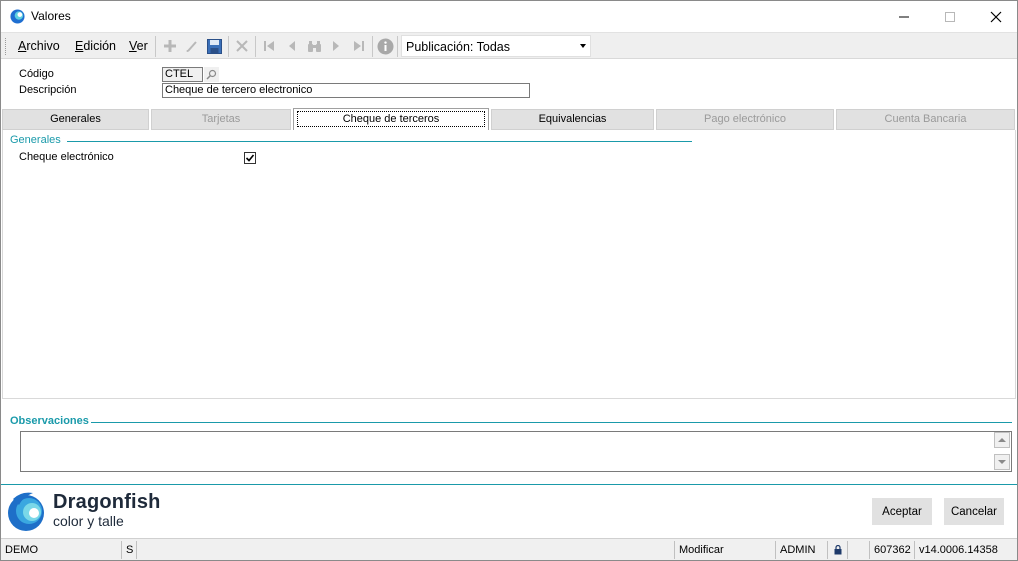  I want to click on tab-label: Cheque de terceros, so click(391, 119).